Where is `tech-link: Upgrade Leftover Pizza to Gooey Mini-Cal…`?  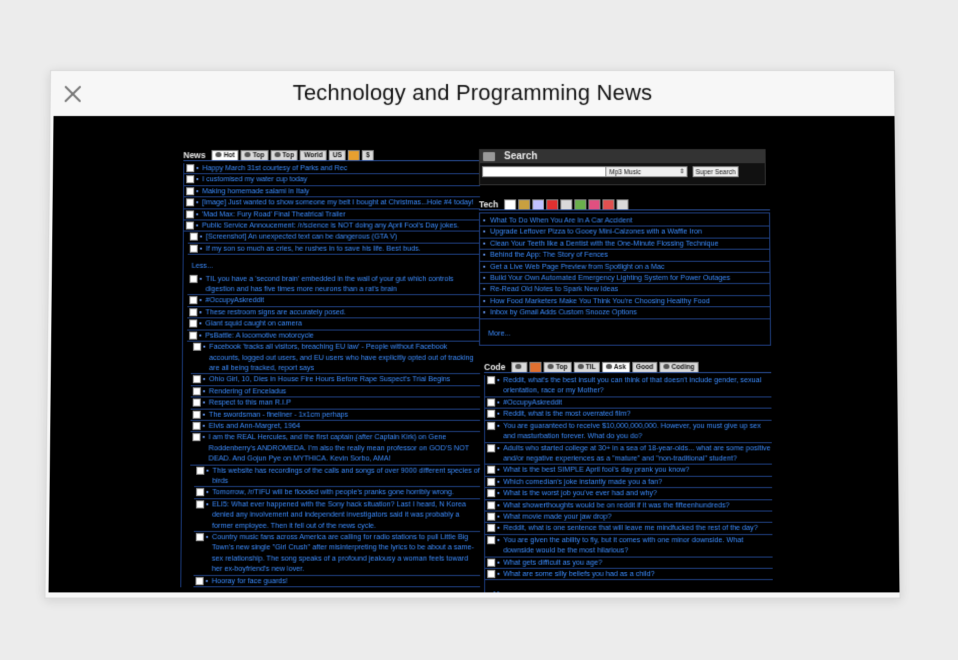
tech-link: Upgrade Leftover Pizza to Gooey Mini-Cal… is located at coordinates (596, 231).